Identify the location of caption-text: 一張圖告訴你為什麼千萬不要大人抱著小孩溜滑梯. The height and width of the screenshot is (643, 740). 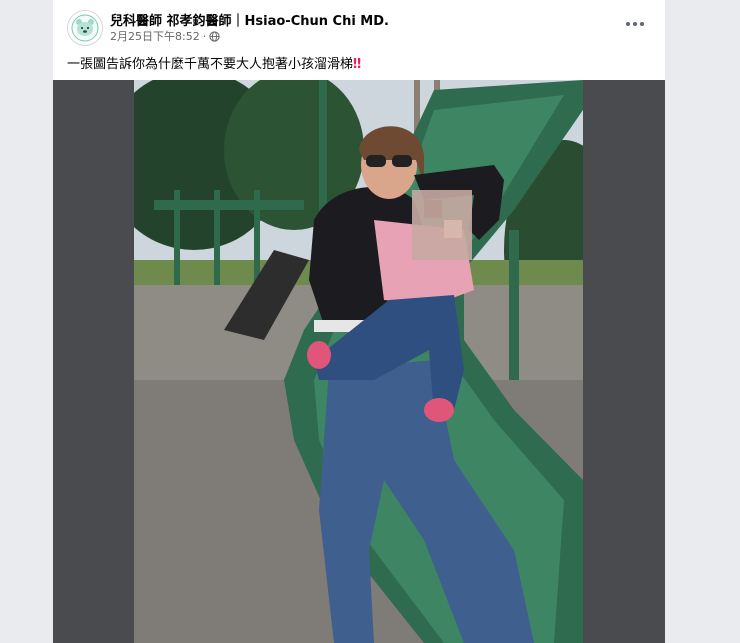
(210, 64).